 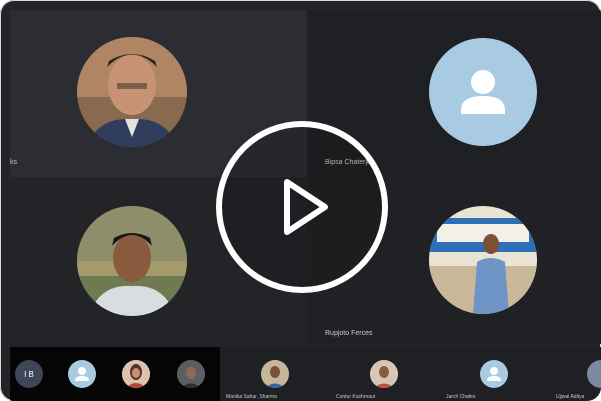 I want to click on participant-name: Ujjwai Aditya, so click(x=570, y=397).